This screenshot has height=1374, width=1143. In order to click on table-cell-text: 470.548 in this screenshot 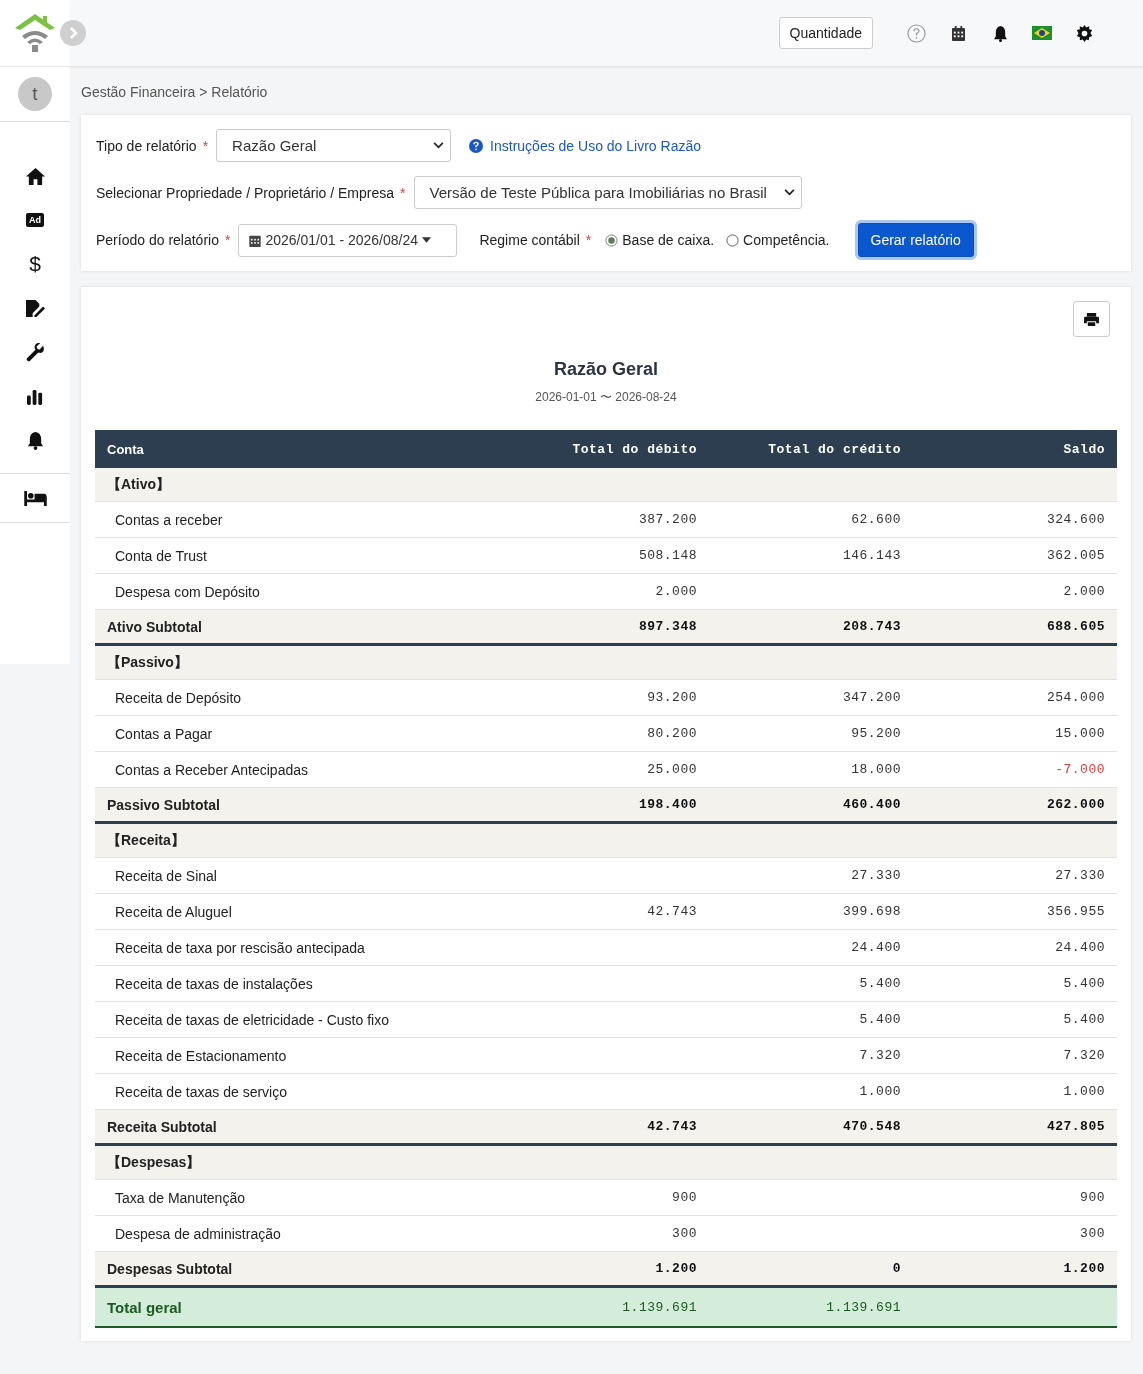, I will do `click(871, 1126)`.